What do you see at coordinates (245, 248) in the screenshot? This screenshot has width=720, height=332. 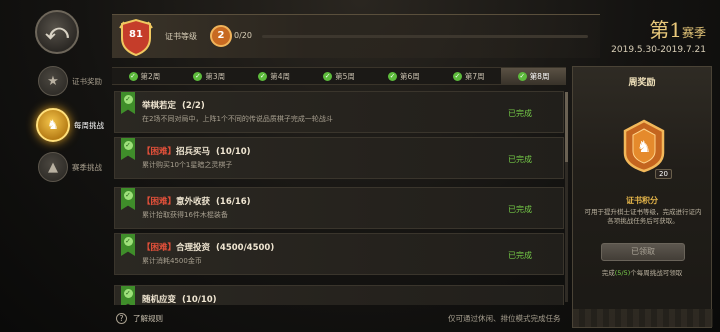 I see `task-count: (4500/4500)` at bounding box center [245, 248].